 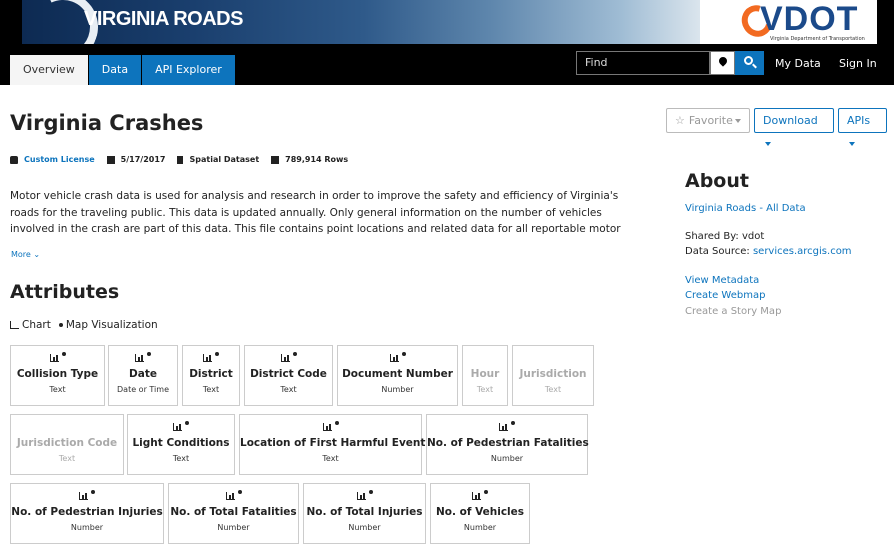 I want to click on attribute-card: Hour Text, so click(x=485, y=375).